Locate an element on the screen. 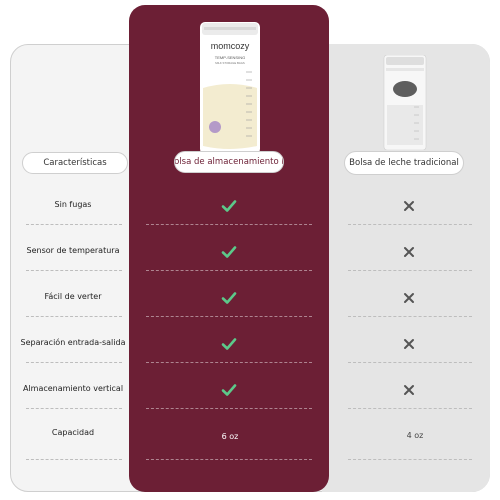 The image size is (500, 500). product-bag-image: momcozy TEMP-SENSING MILK STORAGE BAGS is located at coordinates (230, 88).